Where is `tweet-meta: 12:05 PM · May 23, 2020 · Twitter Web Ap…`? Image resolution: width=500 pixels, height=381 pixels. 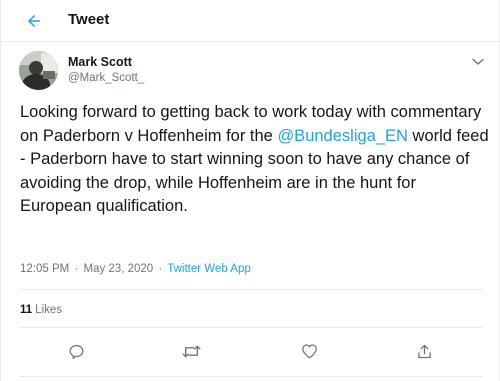
tweet-meta: 12:05 PM · May 23, 2020 · Twitter Web Ap… is located at coordinates (135, 269).